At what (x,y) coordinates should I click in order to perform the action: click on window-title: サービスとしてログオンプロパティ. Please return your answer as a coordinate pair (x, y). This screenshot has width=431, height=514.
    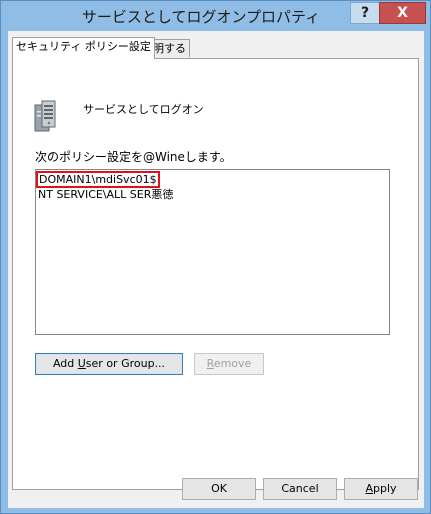
    Looking at the image, I should click on (201, 17).